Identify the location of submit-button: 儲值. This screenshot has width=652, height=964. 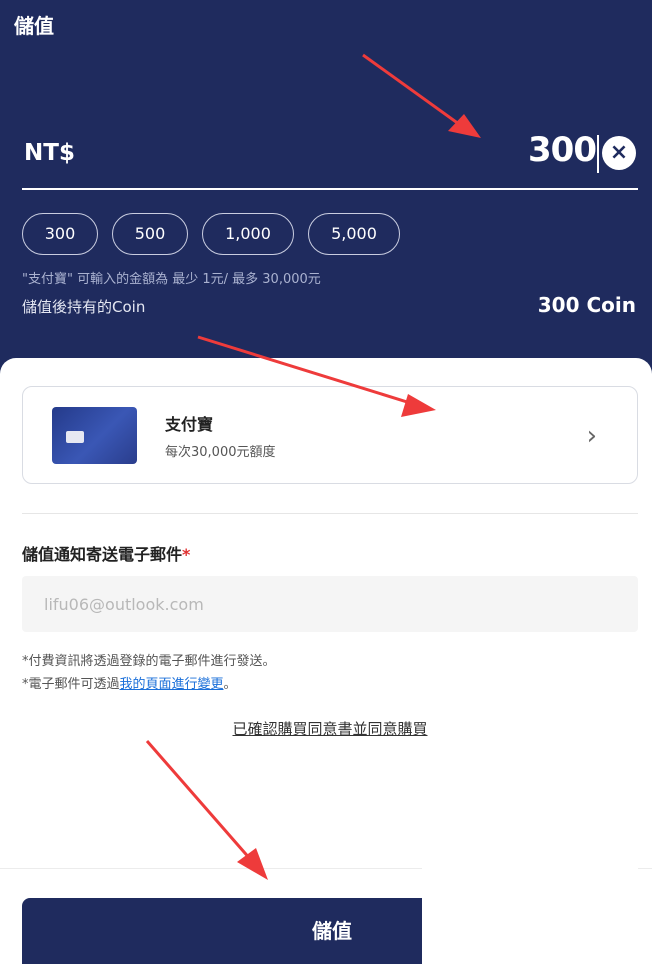
(222, 931).